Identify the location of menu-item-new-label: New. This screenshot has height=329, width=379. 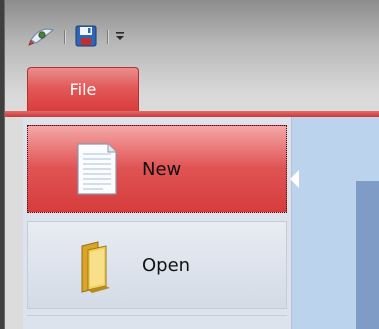
(162, 169).